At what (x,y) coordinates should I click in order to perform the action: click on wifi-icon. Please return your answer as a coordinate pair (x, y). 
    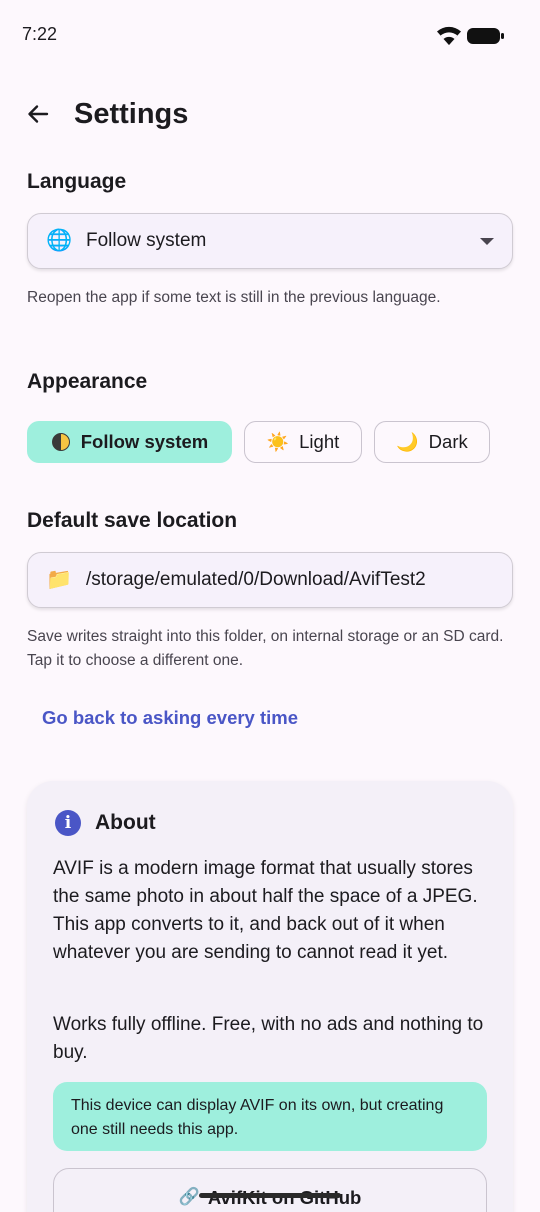
    Looking at the image, I should click on (449, 35).